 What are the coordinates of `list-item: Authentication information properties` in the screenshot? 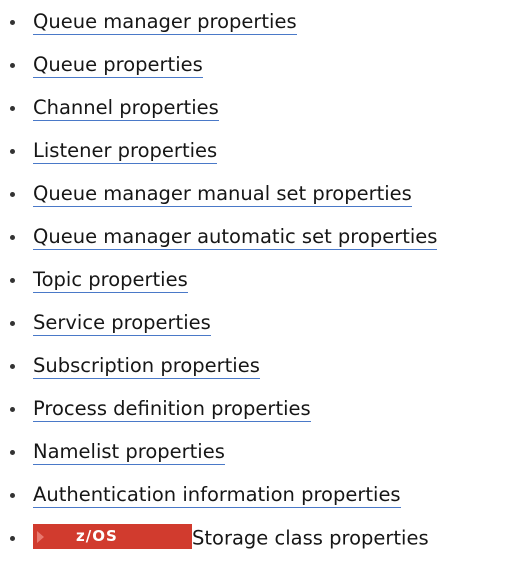 It's located at (263, 498).